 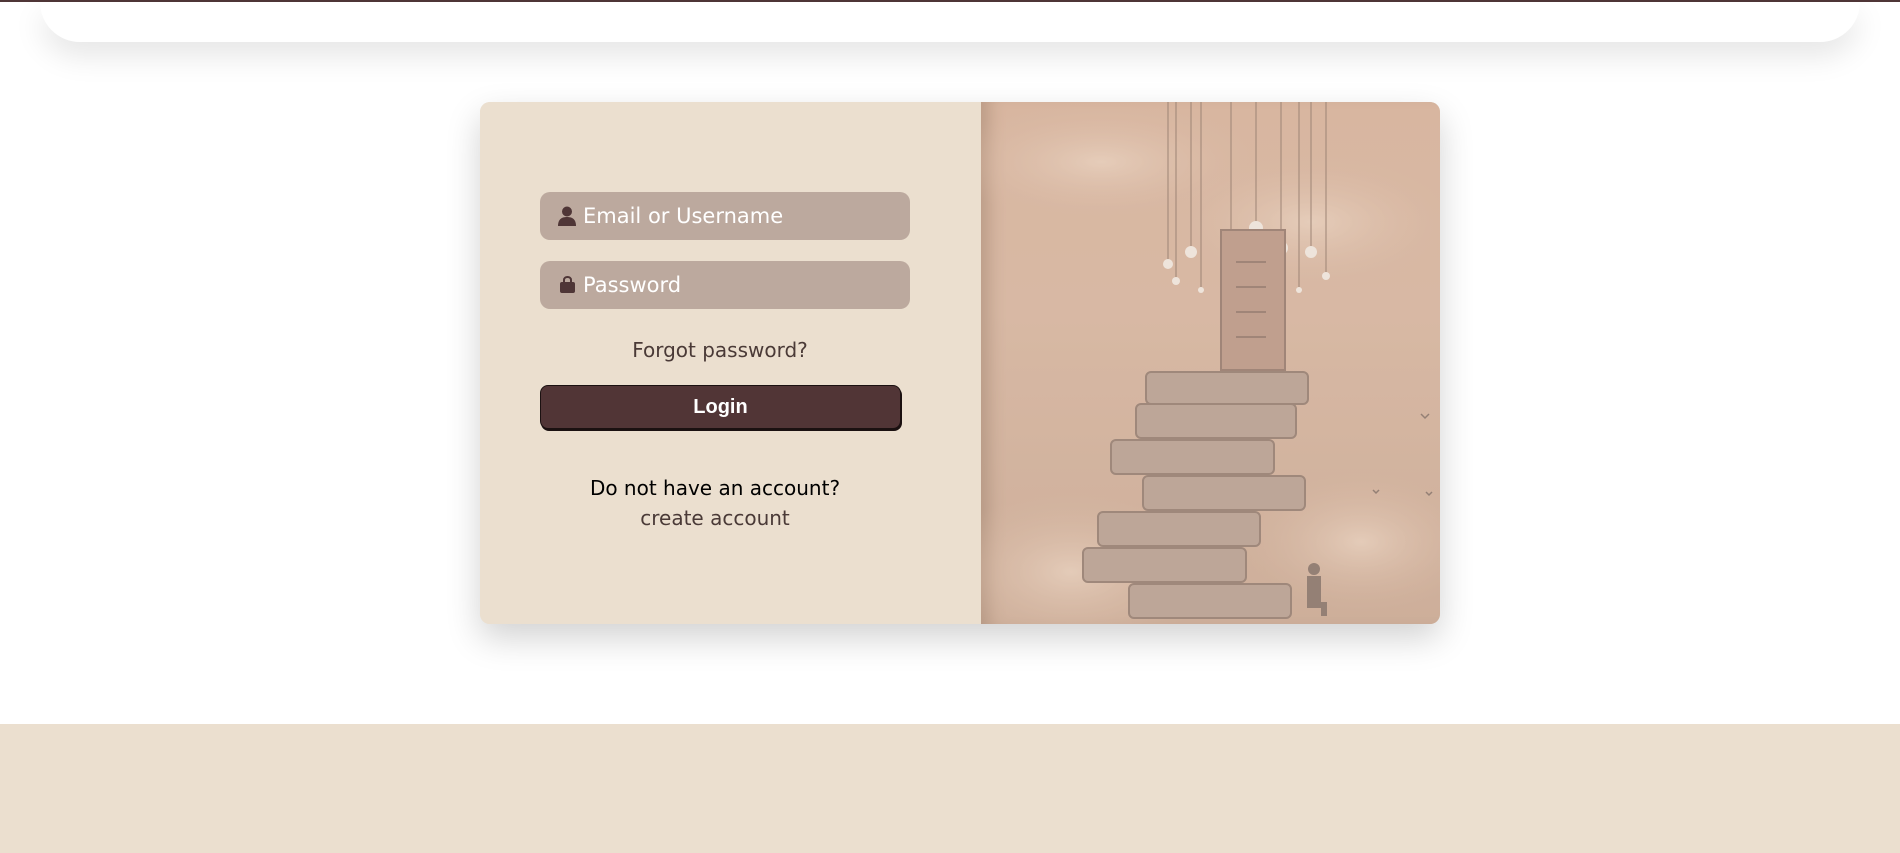 I want to click on user-icon, so click(x=567, y=216).